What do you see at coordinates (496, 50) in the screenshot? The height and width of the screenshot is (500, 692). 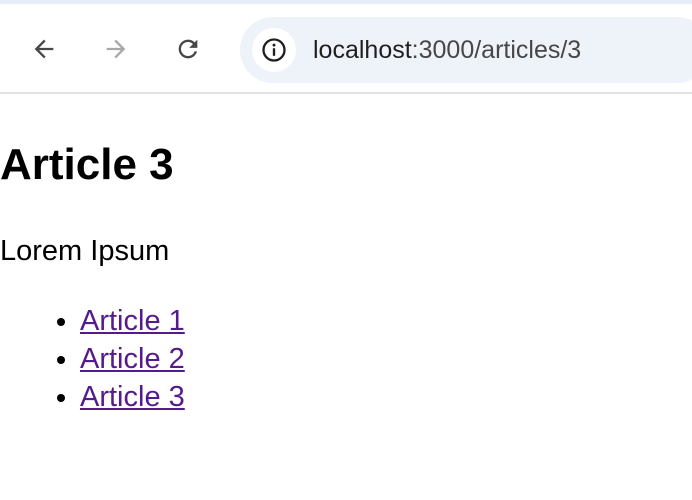 I see `url-path: :3000/articles/3` at bounding box center [496, 50].